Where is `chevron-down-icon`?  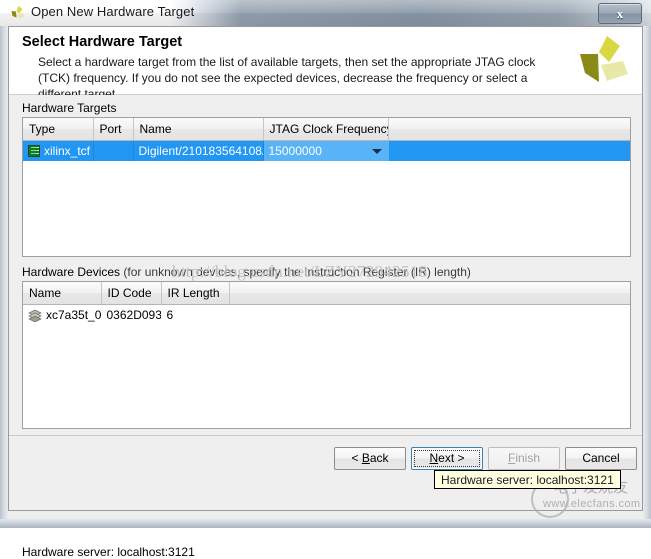 chevron-down-icon is located at coordinates (376, 151).